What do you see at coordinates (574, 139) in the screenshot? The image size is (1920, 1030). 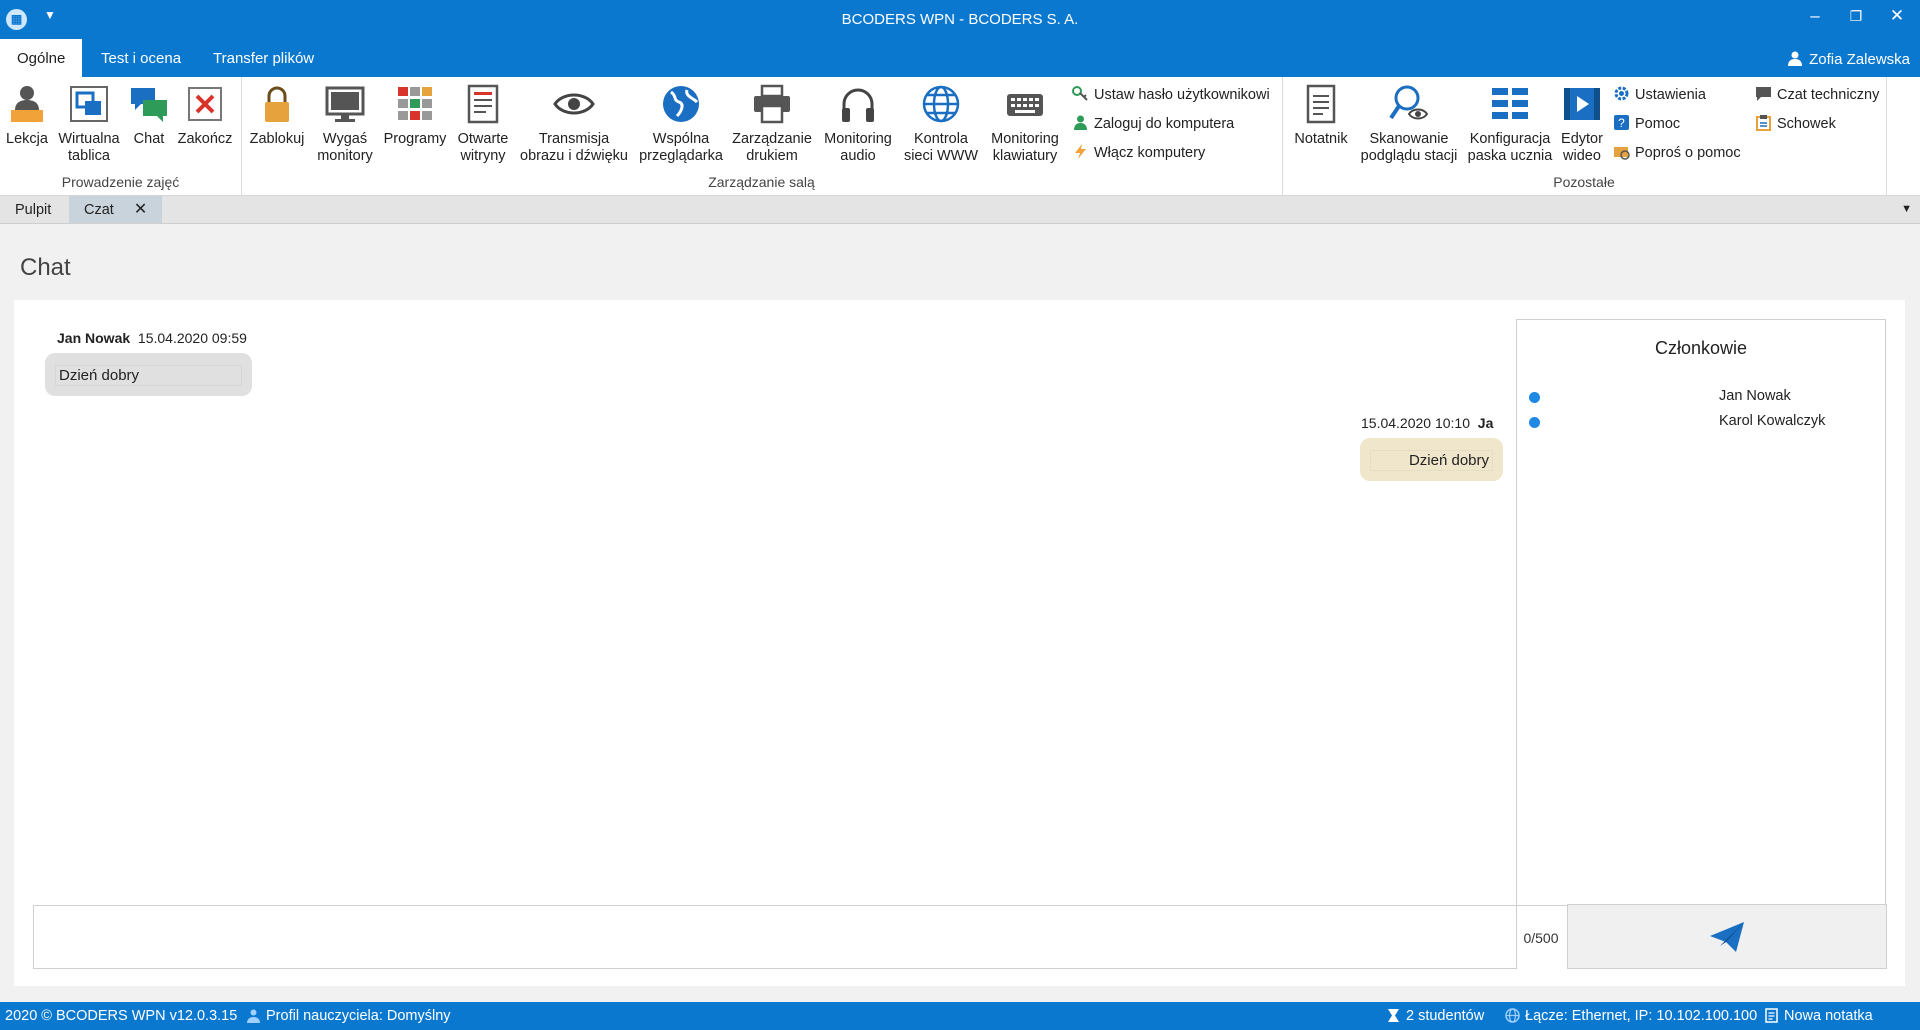 I see `transmisja-label: Transmisja` at bounding box center [574, 139].